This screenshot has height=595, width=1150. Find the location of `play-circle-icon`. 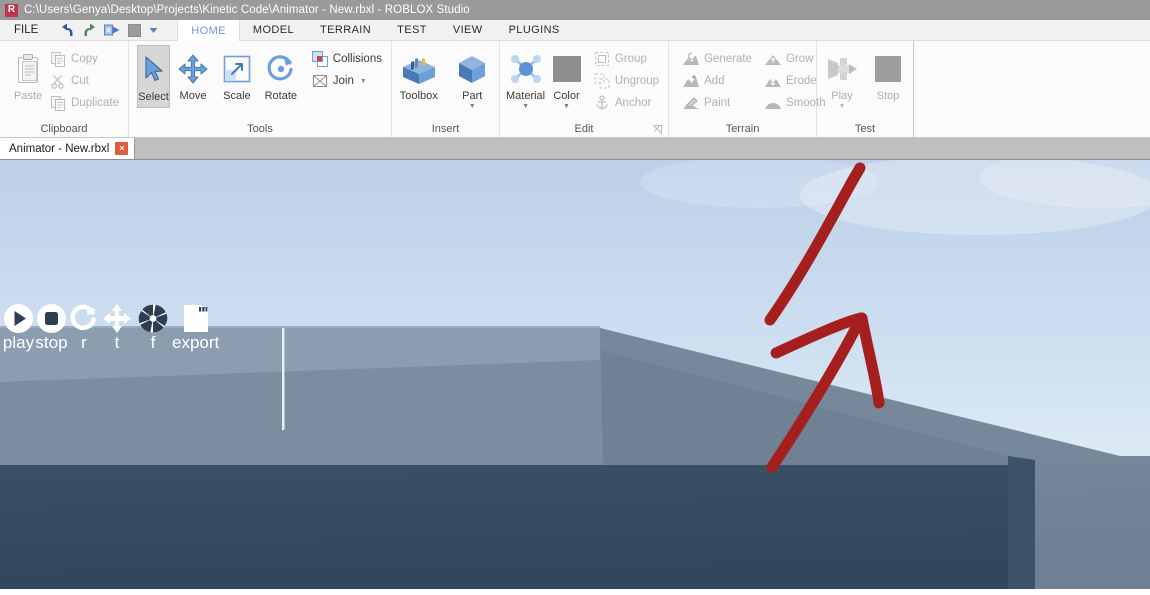

play-circle-icon is located at coordinates (18, 318).